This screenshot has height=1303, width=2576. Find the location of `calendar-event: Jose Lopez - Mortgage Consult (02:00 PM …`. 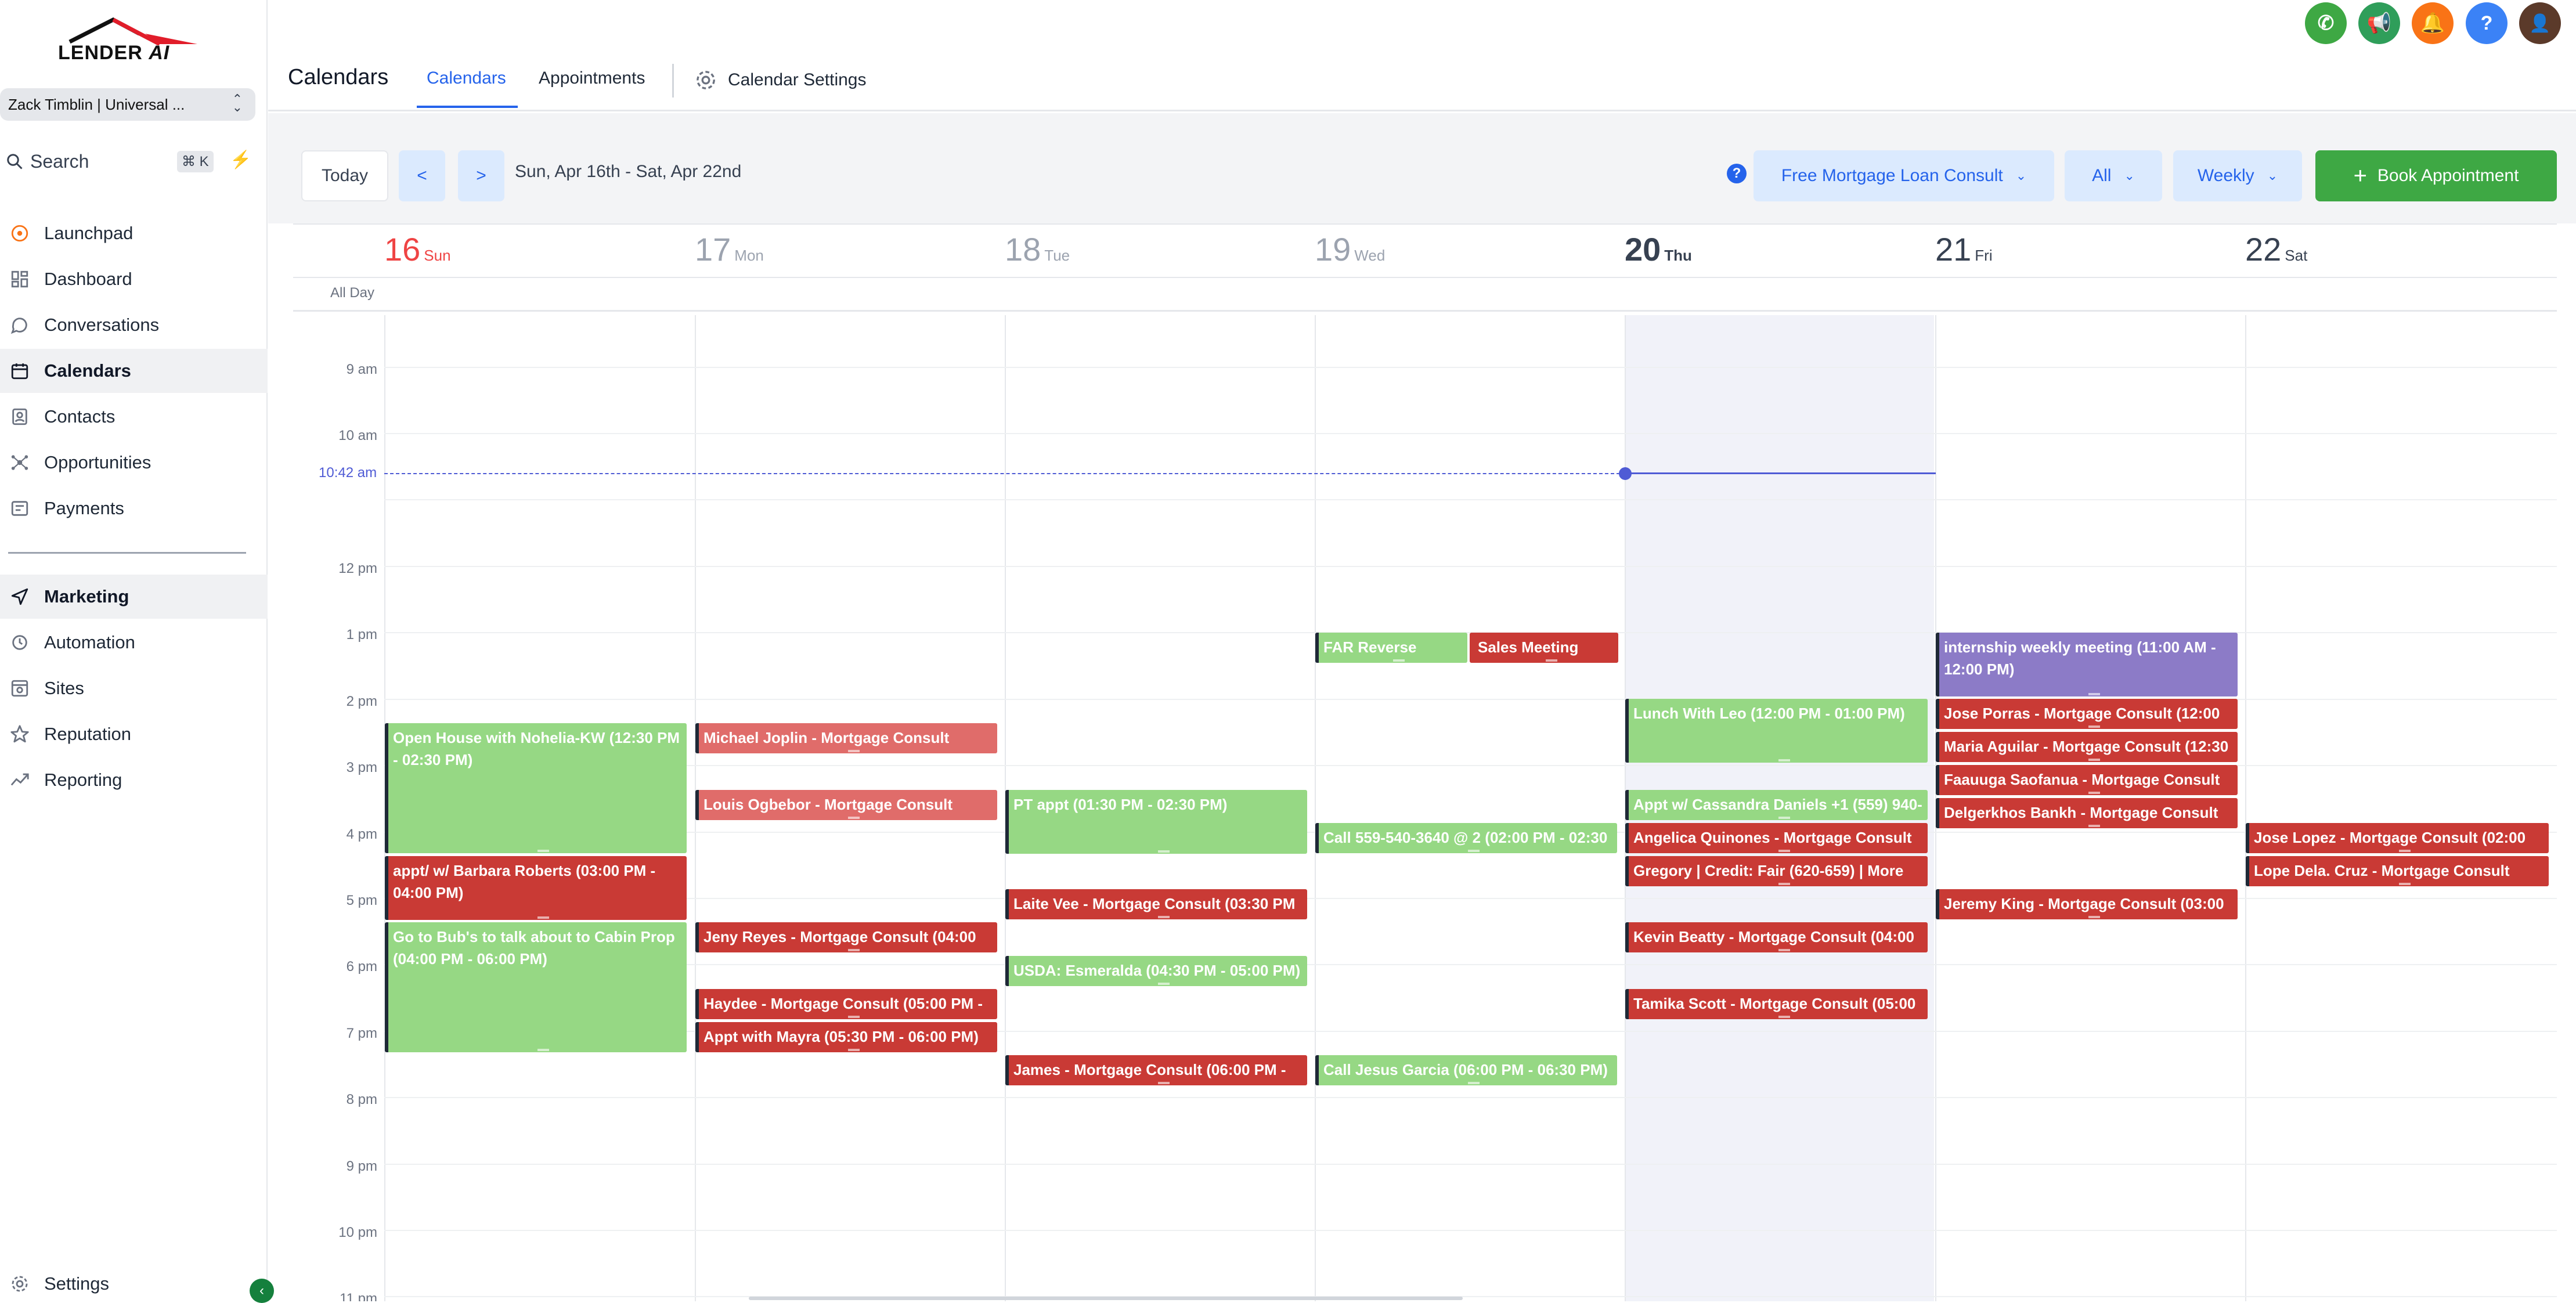

calendar-event: Jose Lopez - Mortgage Consult (02:00 PM … is located at coordinates (2398, 838).